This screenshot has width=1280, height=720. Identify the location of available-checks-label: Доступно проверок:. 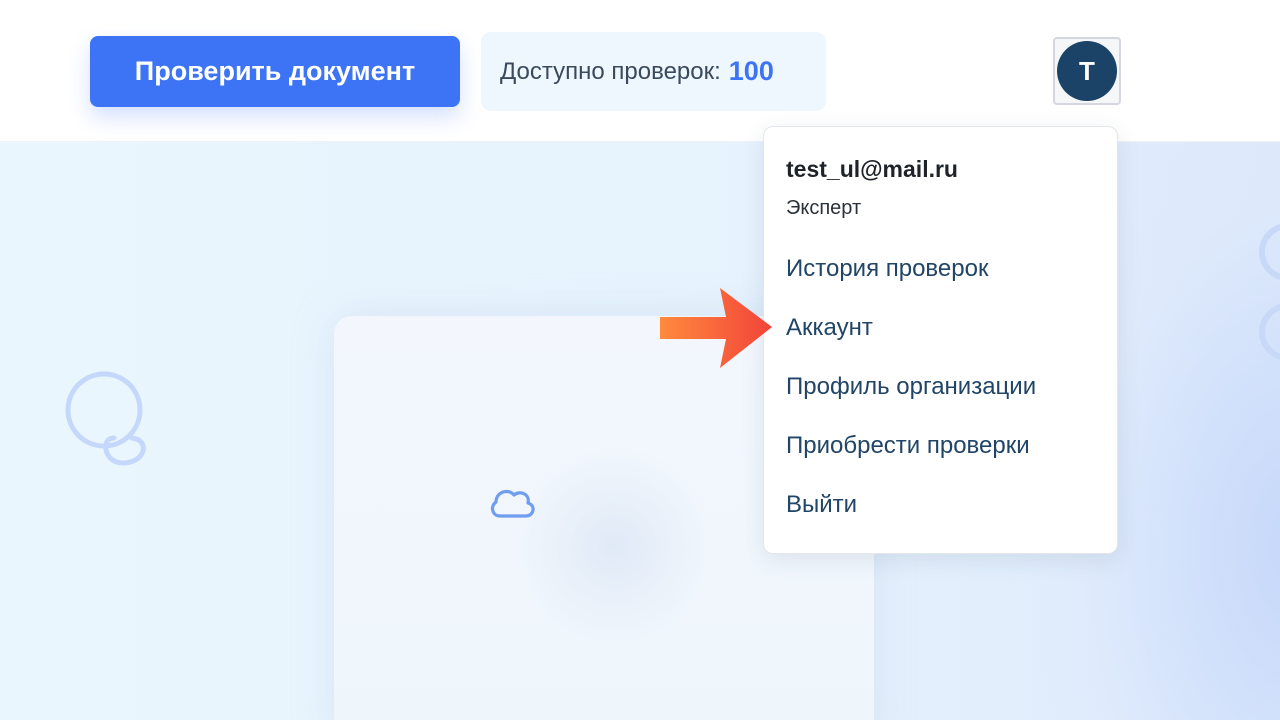
(610, 71).